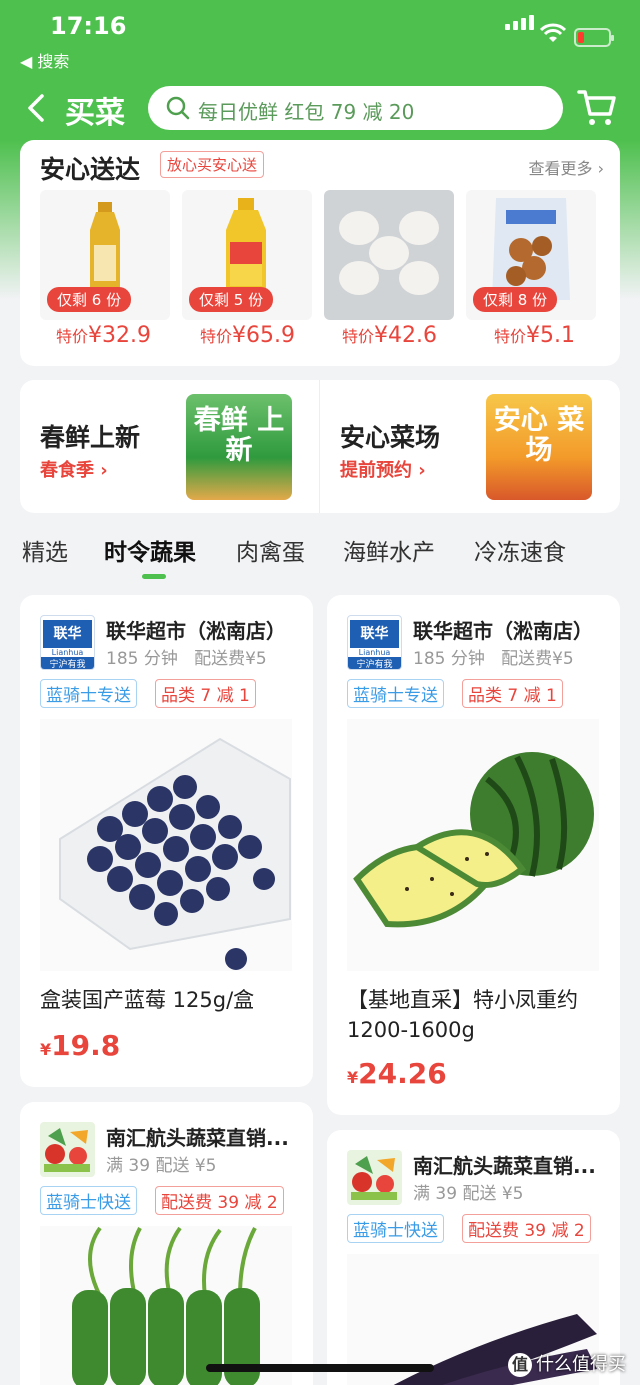 The height and width of the screenshot is (1385, 640). Describe the element at coordinates (405, 335) in the screenshot. I see `price-value: ¥42.6` at that location.